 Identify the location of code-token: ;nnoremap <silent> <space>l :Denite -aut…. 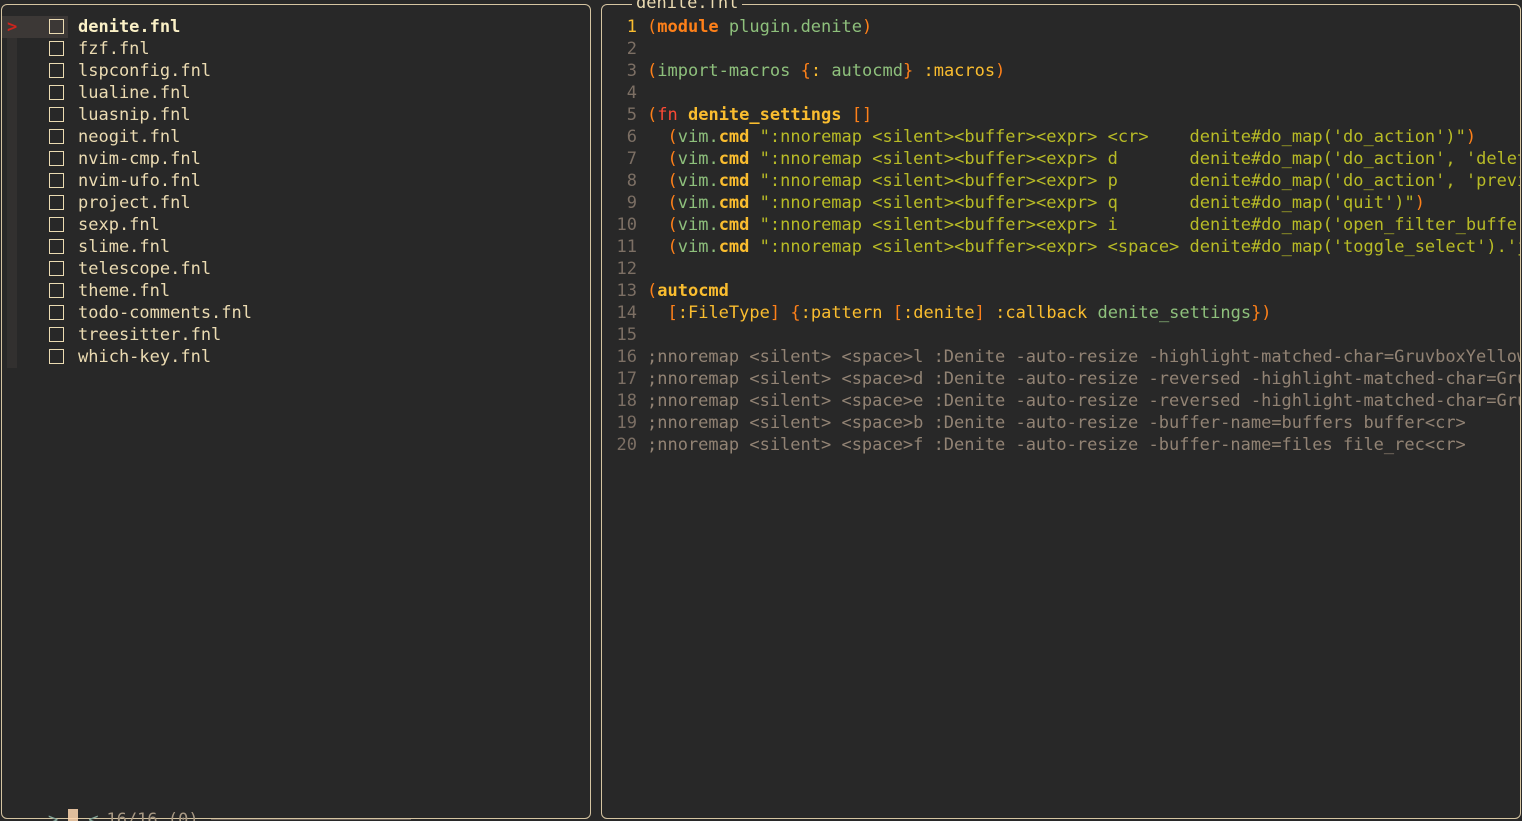
(1083, 357).